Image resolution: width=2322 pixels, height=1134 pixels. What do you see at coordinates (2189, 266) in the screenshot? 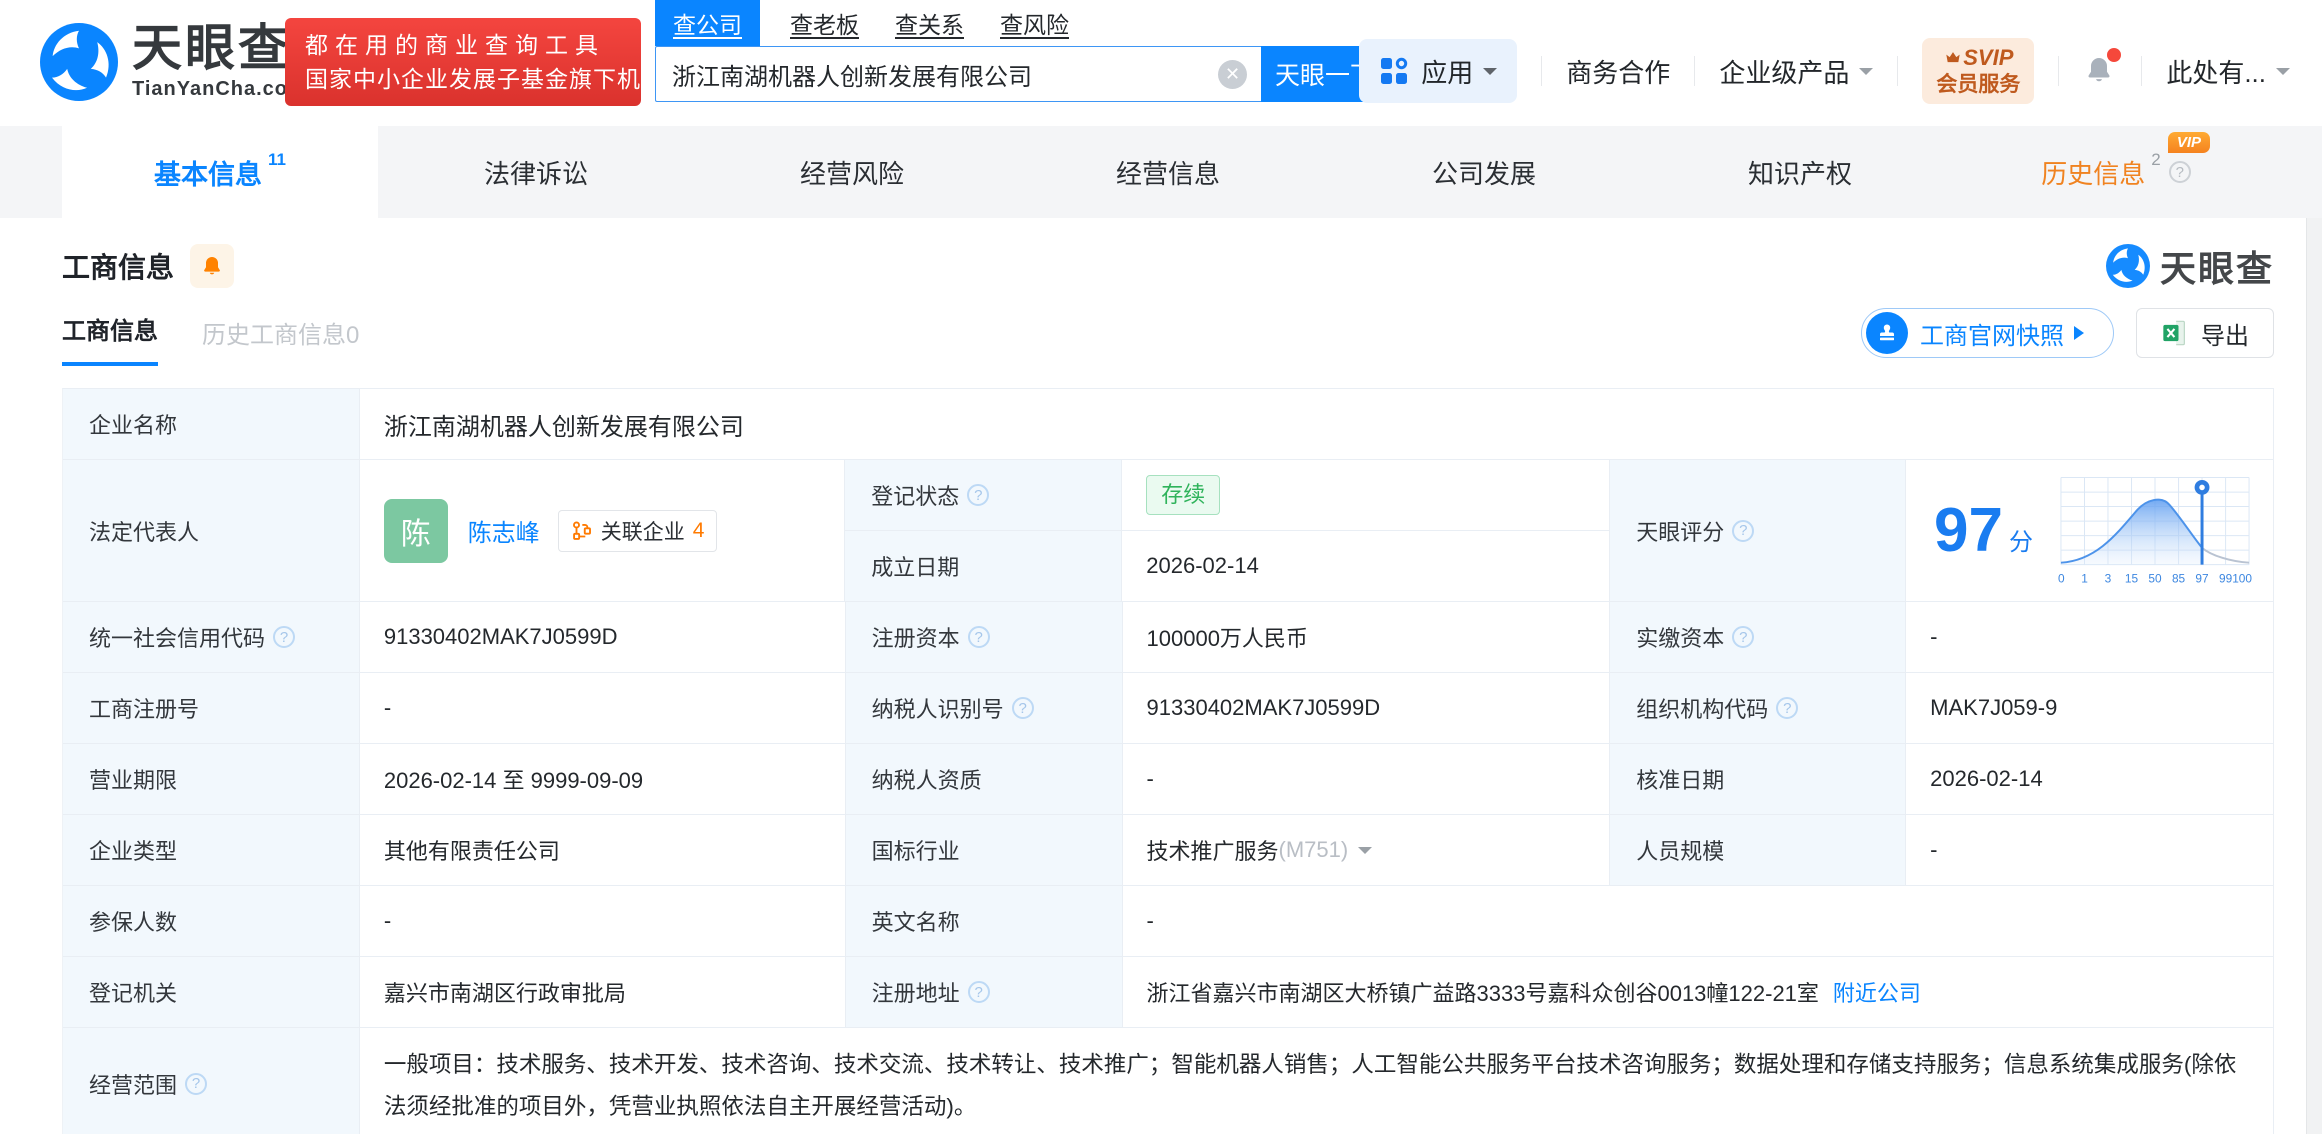
I see `watermark-logo: 天眼查` at bounding box center [2189, 266].